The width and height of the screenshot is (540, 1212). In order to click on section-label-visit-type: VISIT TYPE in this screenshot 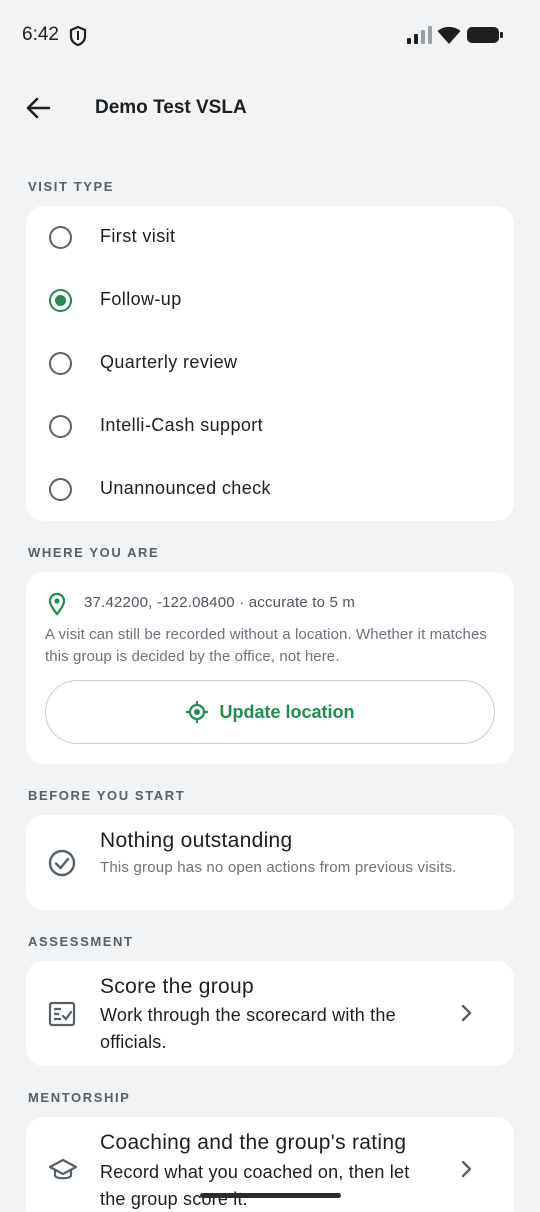, I will do `click(71, 186)`.